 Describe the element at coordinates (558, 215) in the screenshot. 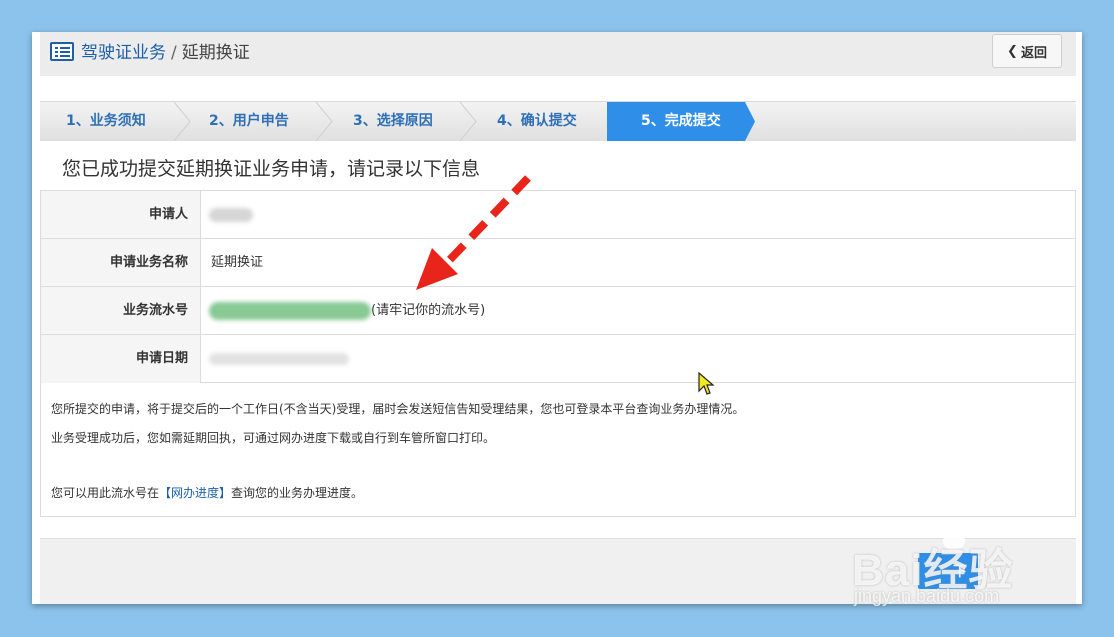

I see `row-applicant: 申请人` at that location.